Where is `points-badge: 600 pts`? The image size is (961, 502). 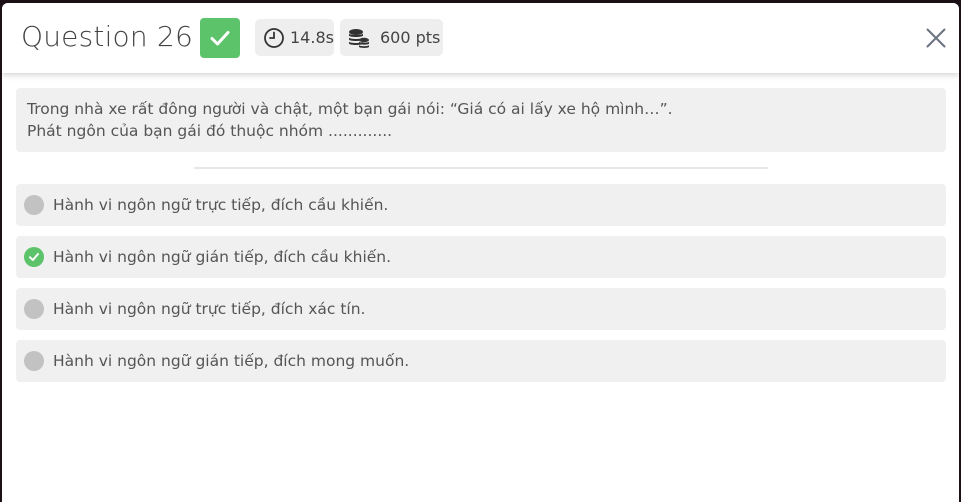 points-badge: 600 pts is located at coordinates (391, 37).